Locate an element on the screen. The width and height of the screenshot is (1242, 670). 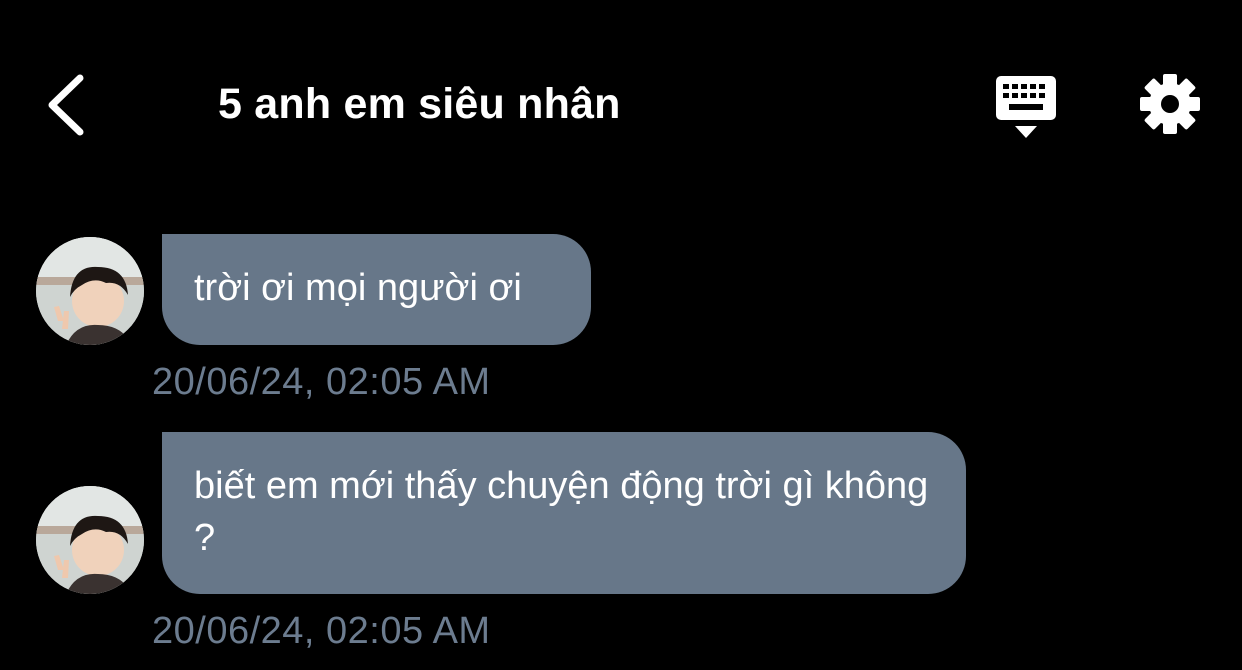
keyboard-hide-icon is located at coordinates (1026, 107).